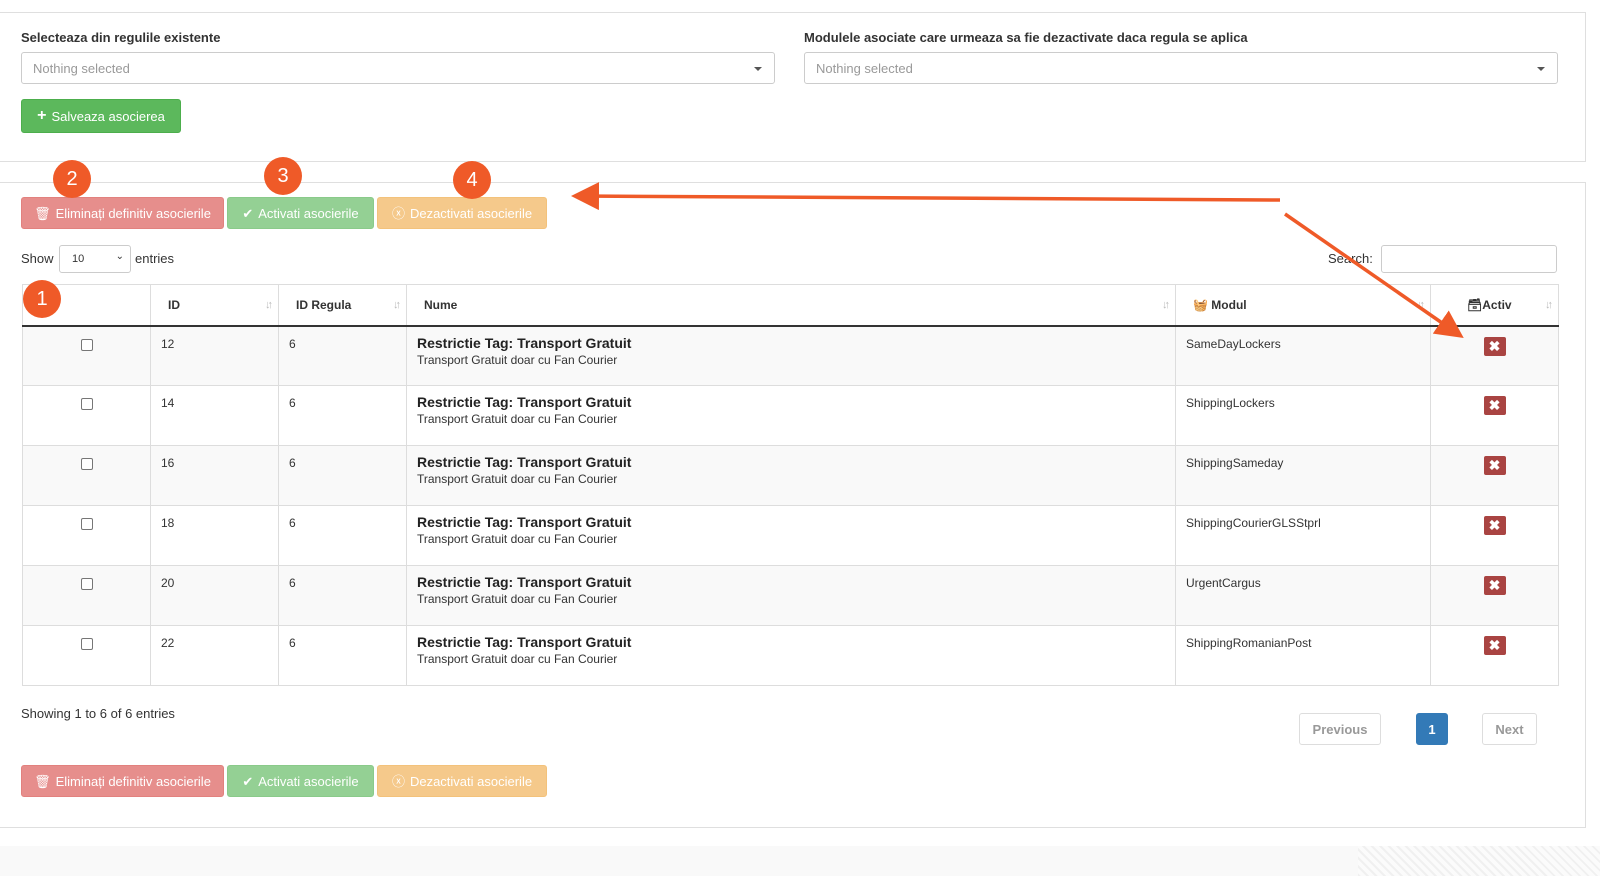 The height and width of the screenshot is (876, 1600). I want to click on header-id: ID ↓↑, so click(214, 305).